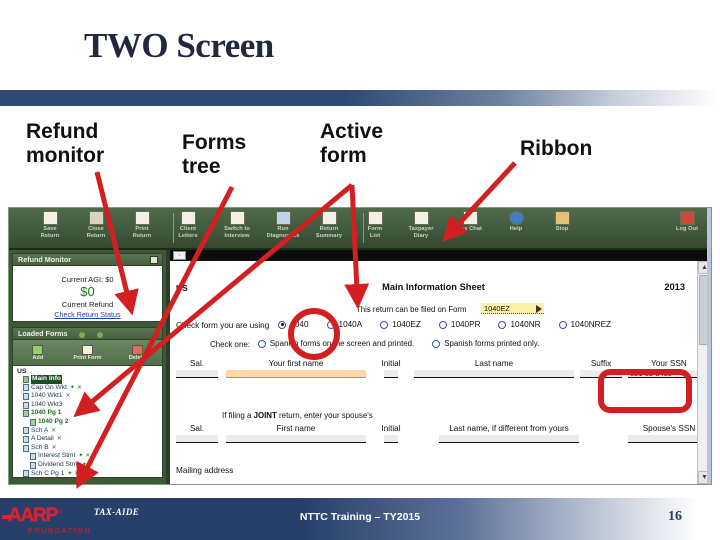 The width and height of the screenshot is (720, 540). What do you see at coordinates (89, 413) in the screenshot?
I see `forms-tree-node: 1040 Pg 1` at bounding box center [89, 413].